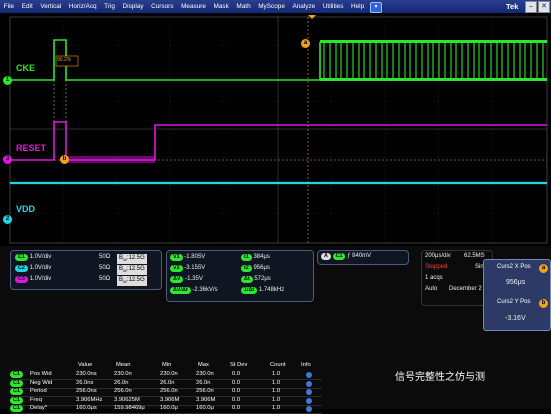  What do you see at coordinates (517, 295) in the screenshot?
I see `cursor-popup: Curs2 X Pos a 956μs Curs2 Y Pos b -3.16V` at bounding box center [517, 295].